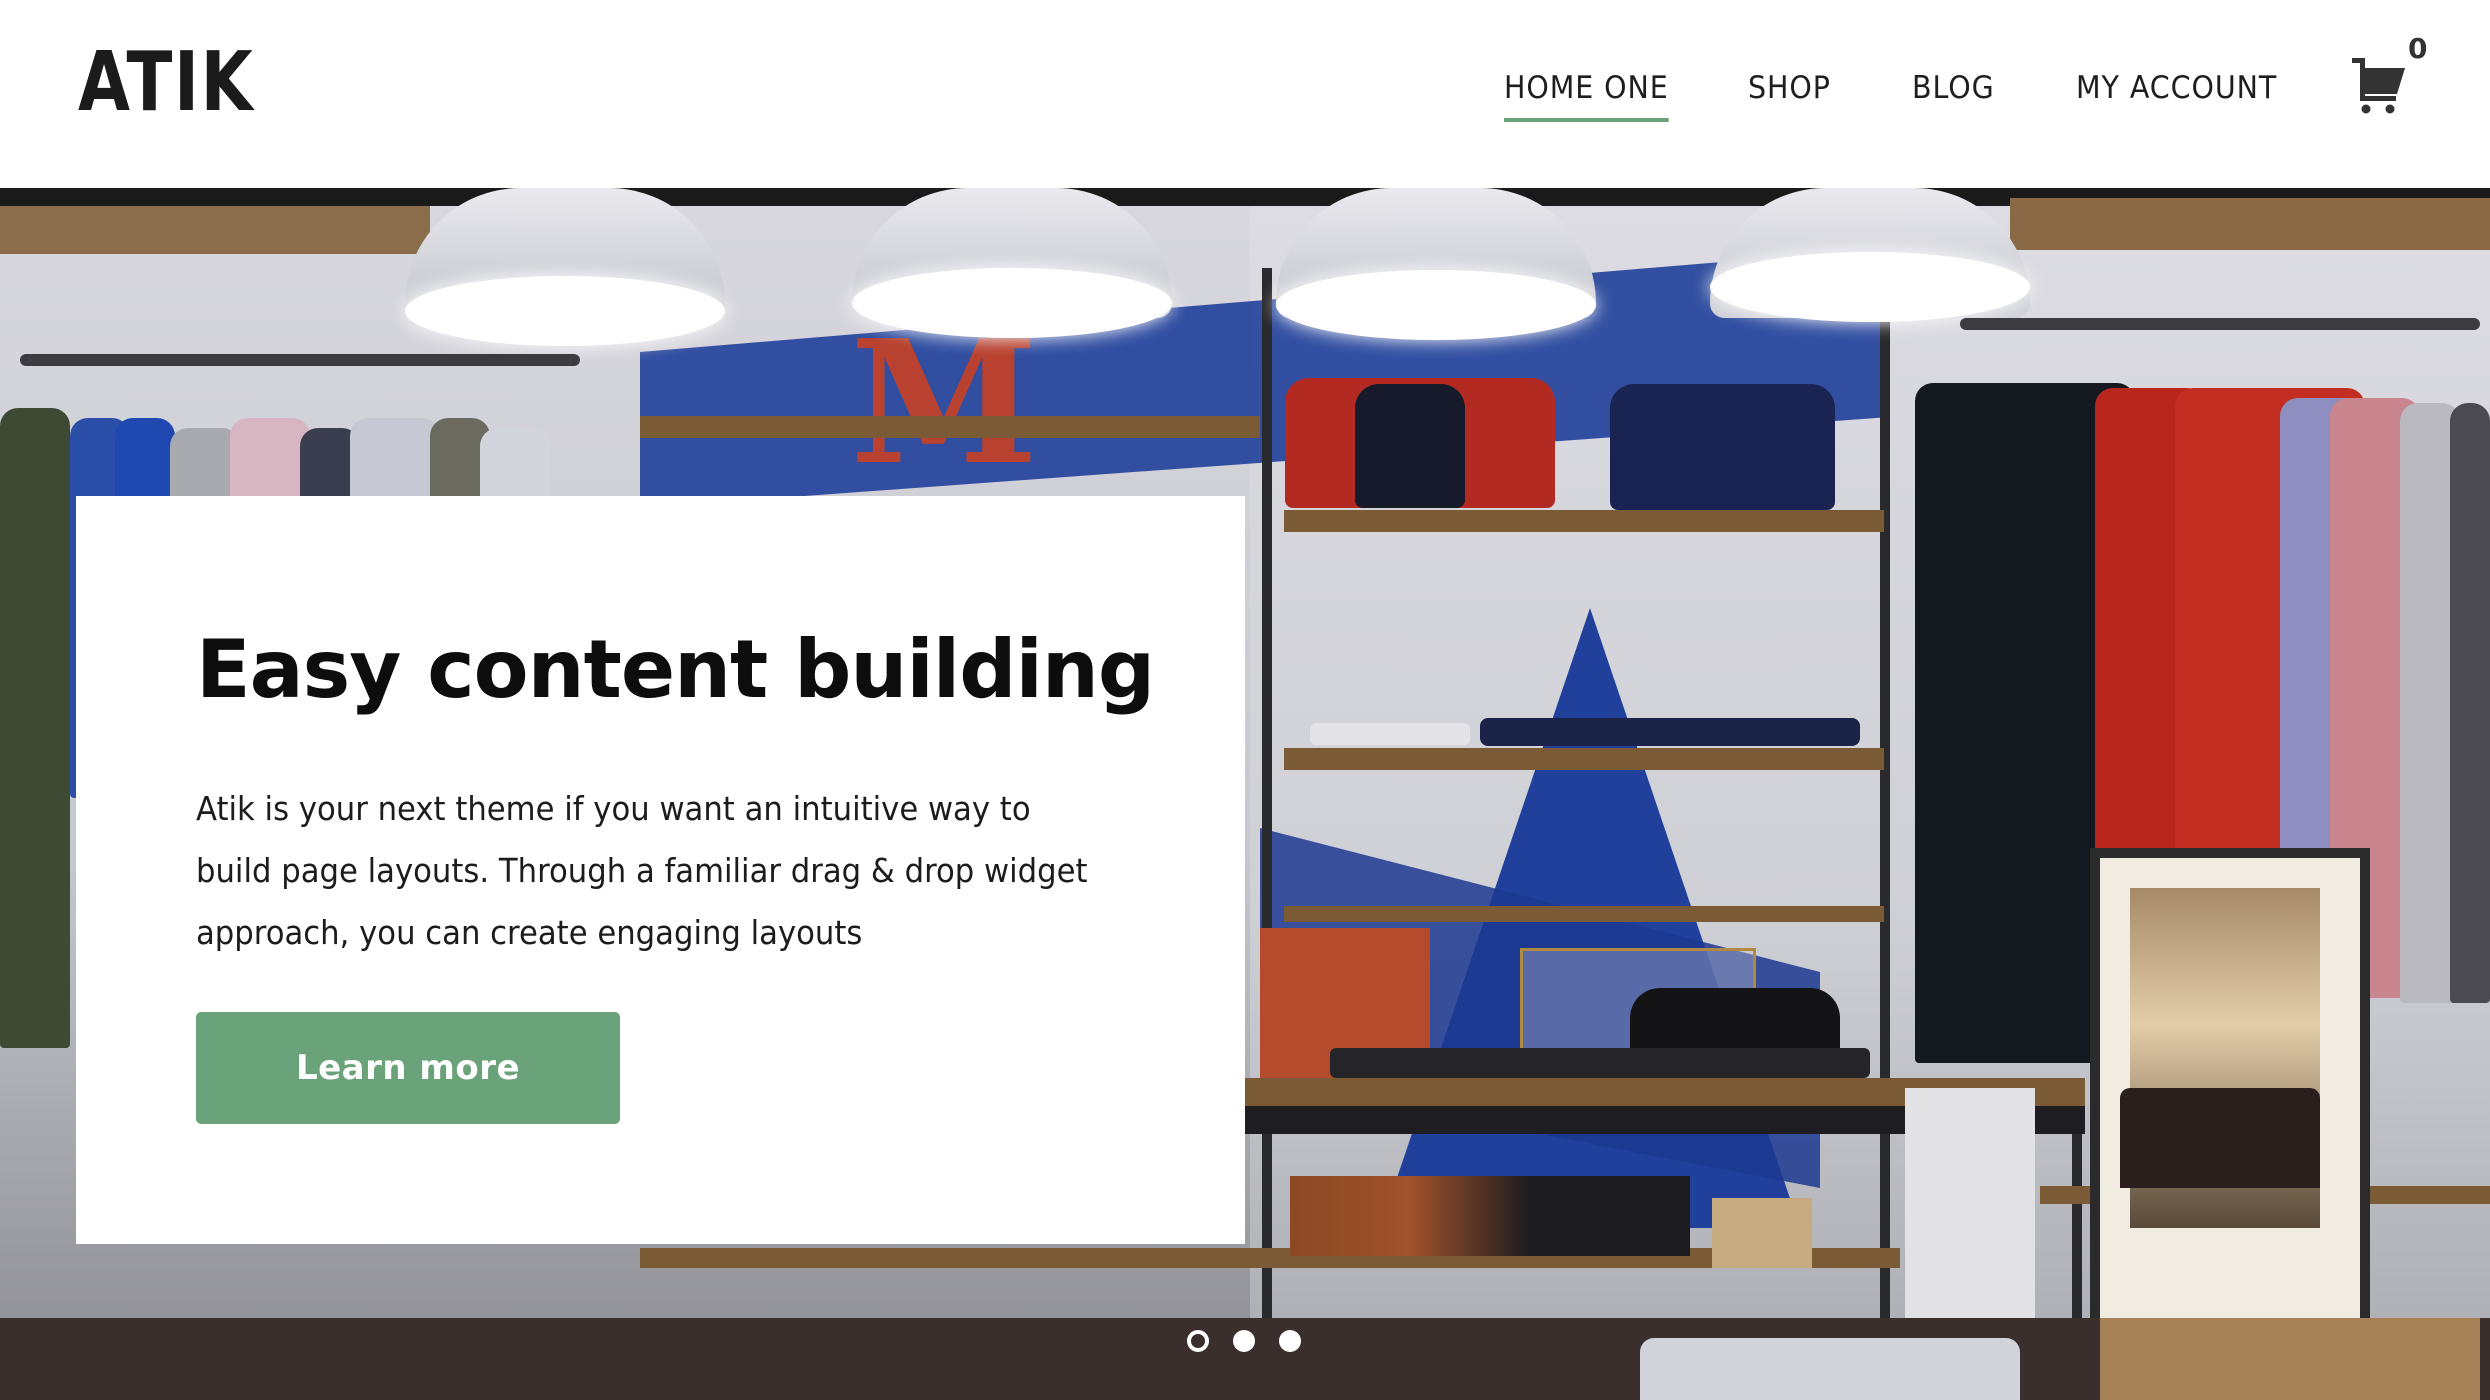 The height and width of the screenshot is (1400, 2490). Describe the element at coordinates (1490, 1216) in the screenshot. I see `boots` at that location.